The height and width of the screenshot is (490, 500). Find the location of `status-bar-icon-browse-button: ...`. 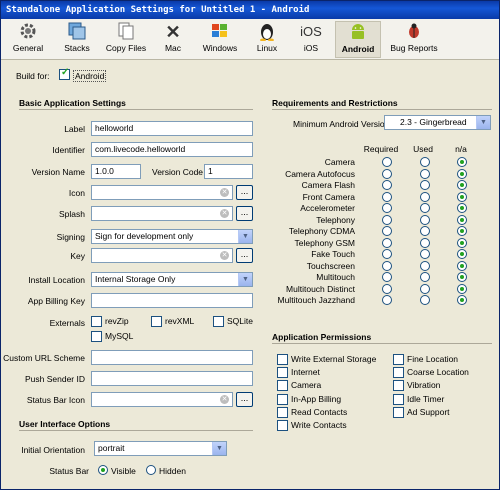

status-bar-icon-browse-button: ... is located at coordinates (244, 399).